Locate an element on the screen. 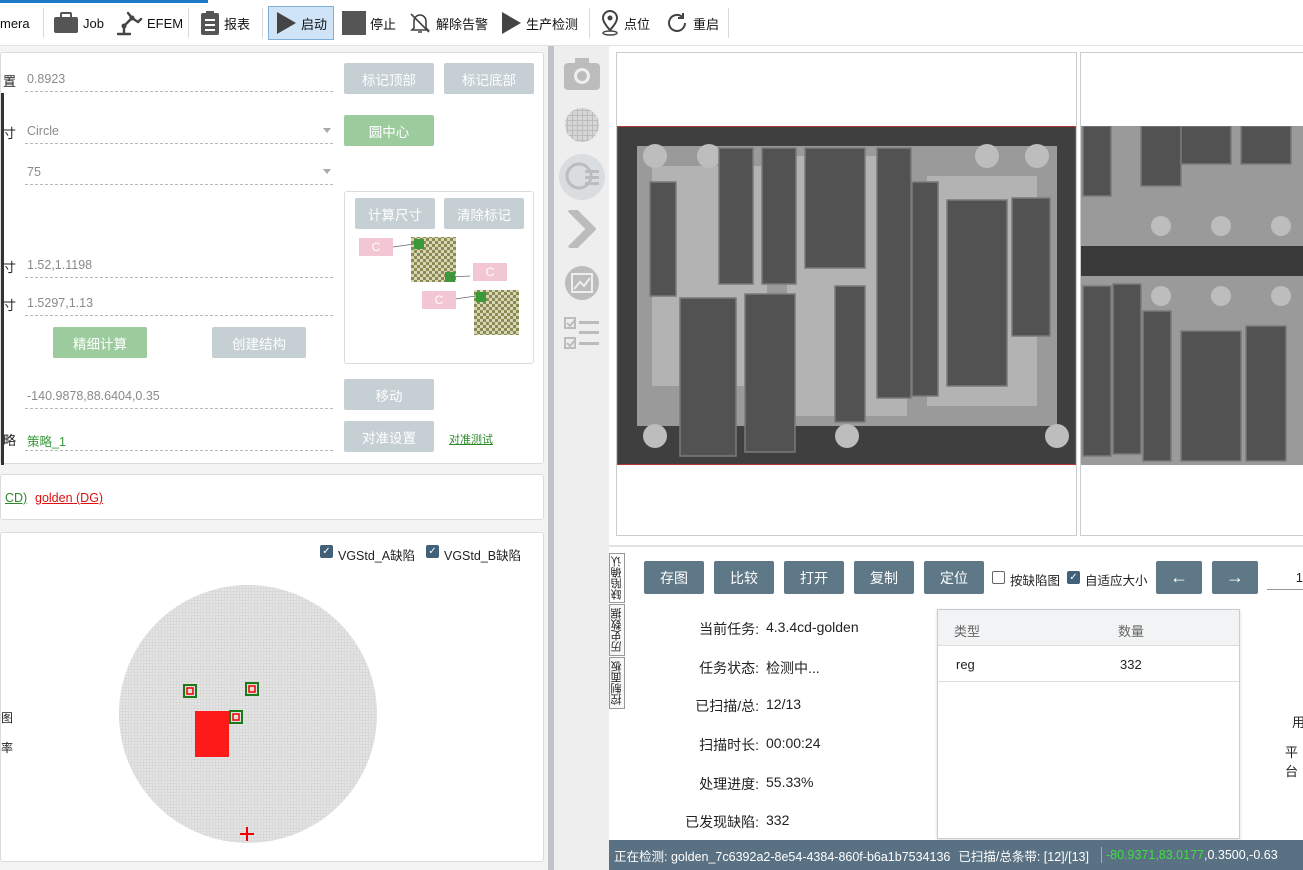  fit-size-label: 自适应大小 is located at coordinates (1116, 581).